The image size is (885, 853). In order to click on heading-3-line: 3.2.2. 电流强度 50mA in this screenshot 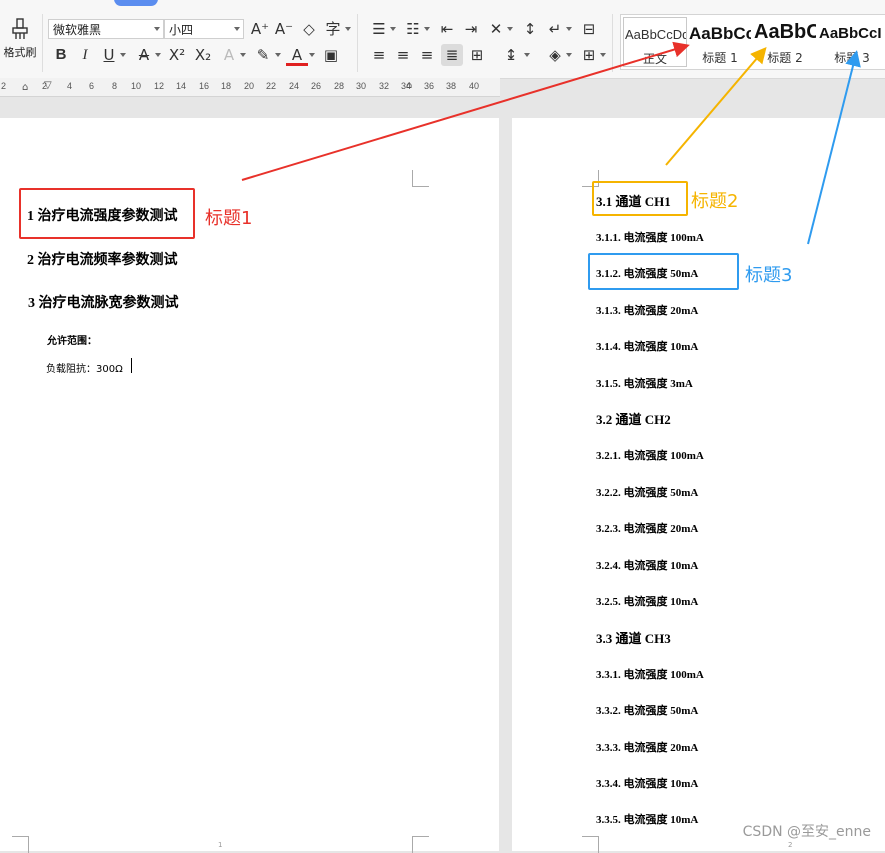, I will do `click(647, 492)`.